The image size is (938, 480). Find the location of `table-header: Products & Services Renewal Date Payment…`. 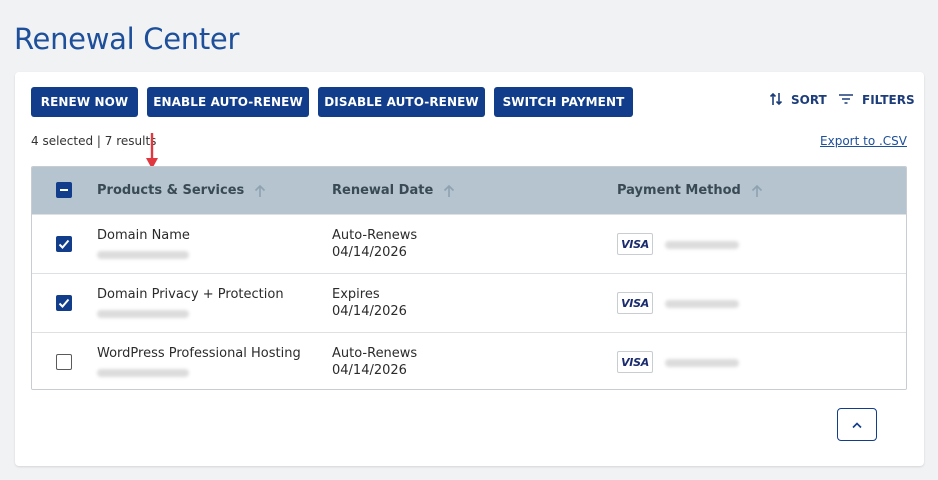

table-header: Products & Services Renewal Date Payment… is located at coordinates (469, 190).